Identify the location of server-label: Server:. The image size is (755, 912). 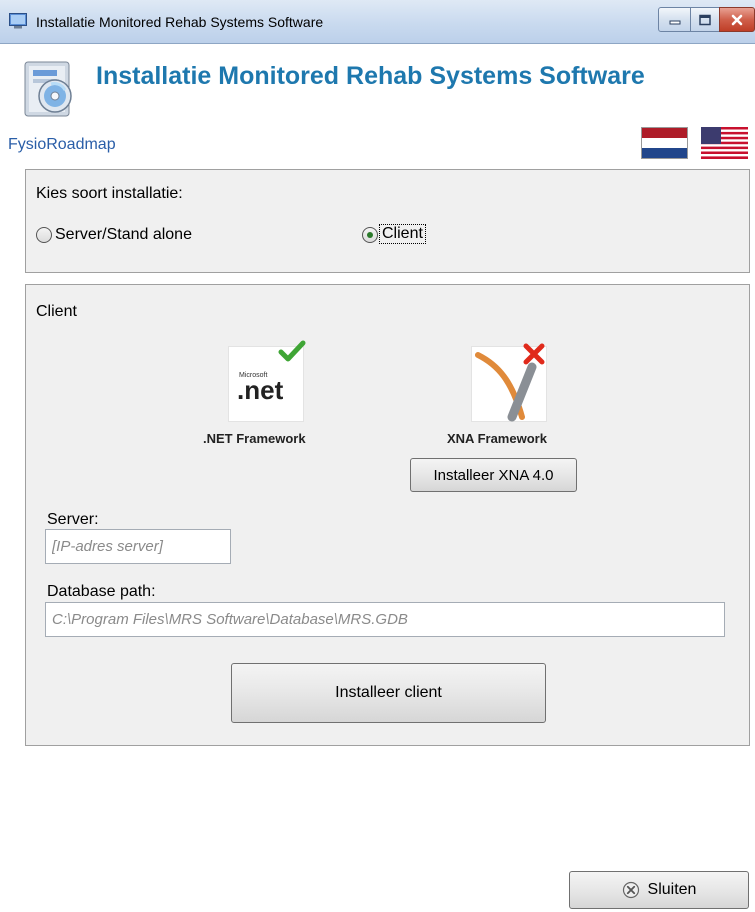
(73, 519).